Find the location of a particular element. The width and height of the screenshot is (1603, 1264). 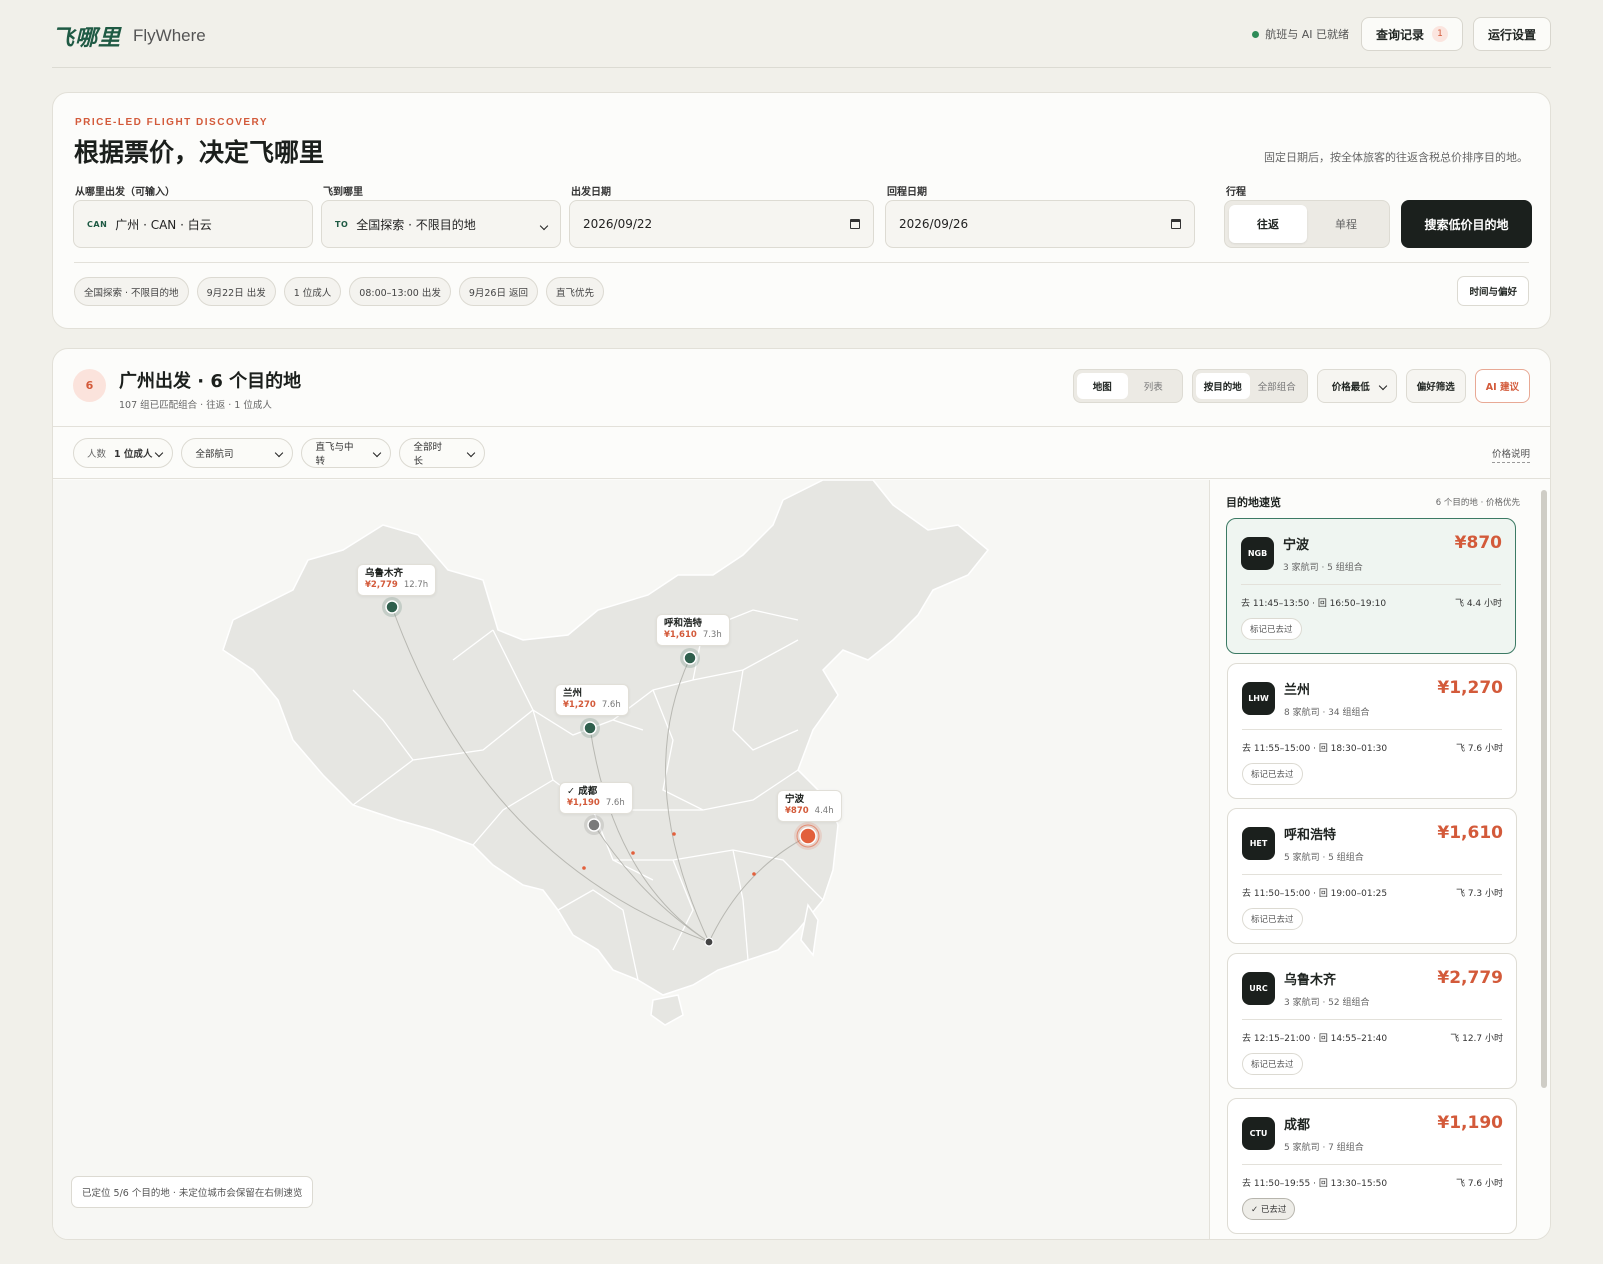

panel-meta: 6 个目的地 · 价格优先 is located at coordinates (1477, 503).